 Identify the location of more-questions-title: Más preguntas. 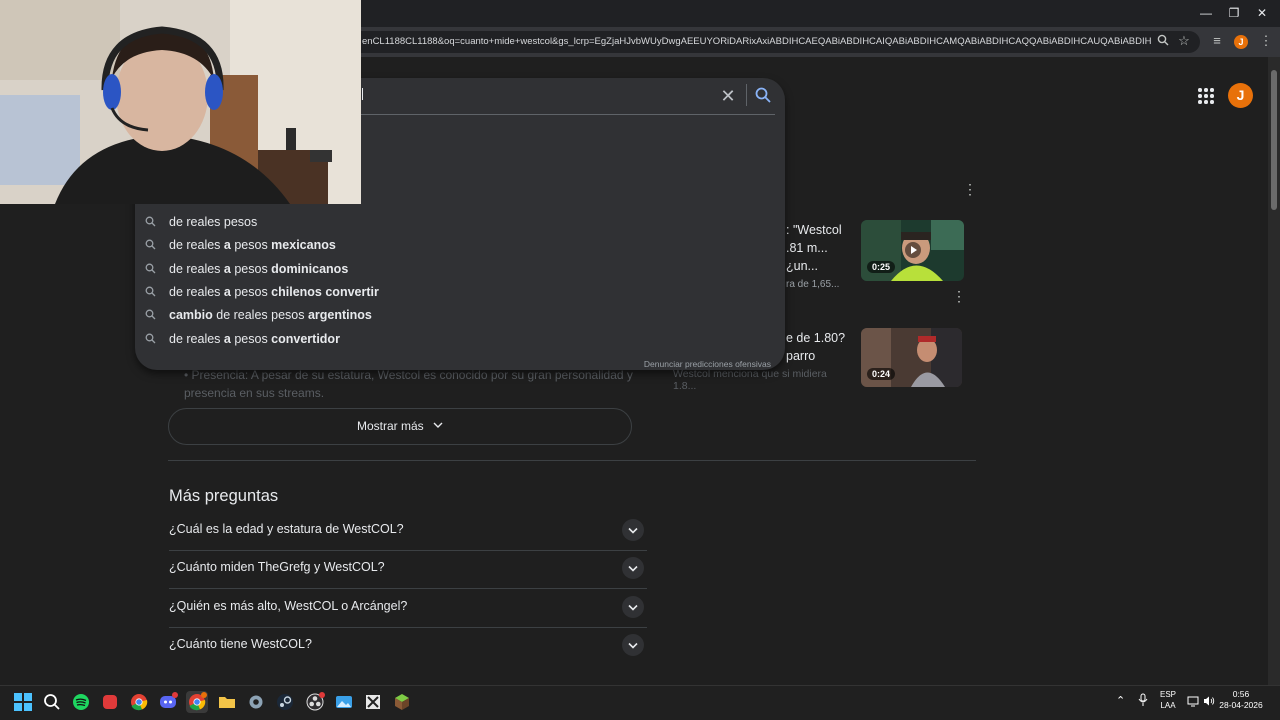
(224, 496).